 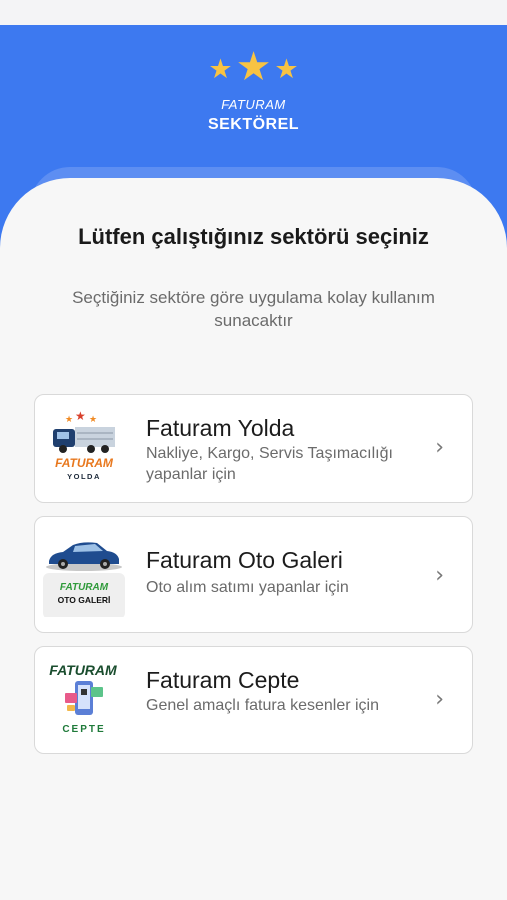 I want to click on car-icon: FATURAM OTO GALERİ, so click(x=84, y=579).